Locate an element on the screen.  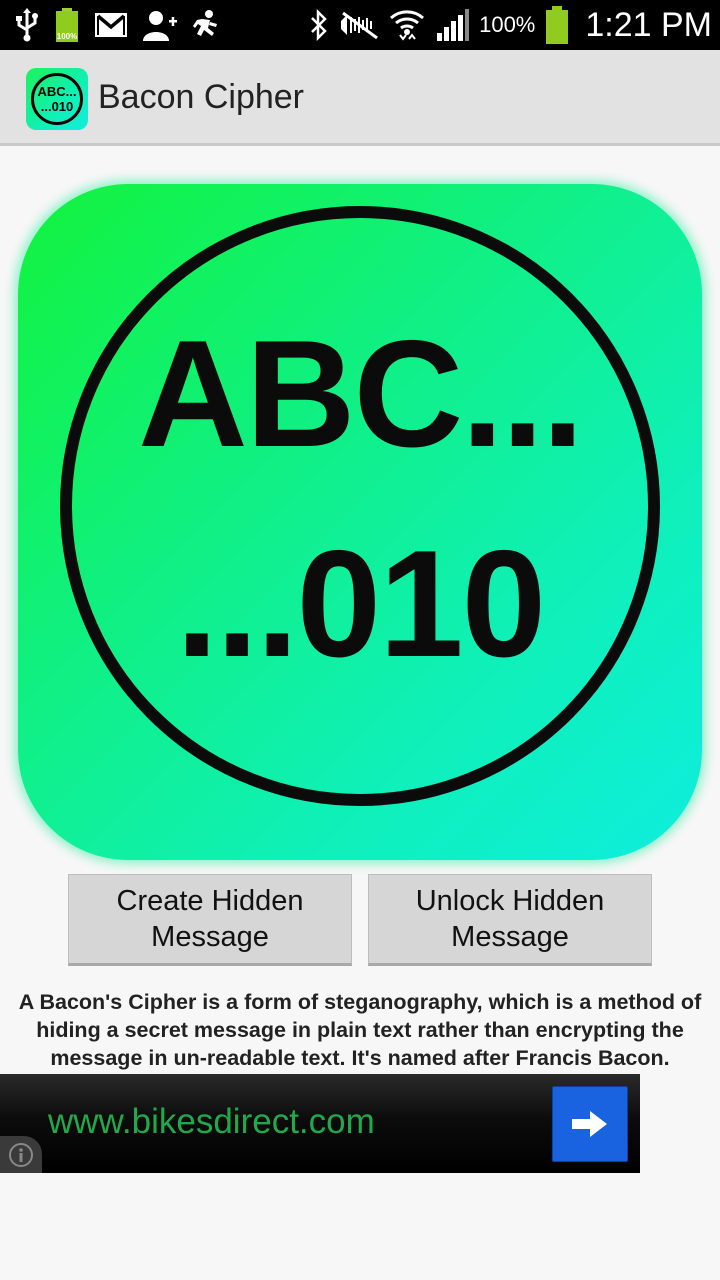
arrow-right-icon is located at coordinates (589, 1124).